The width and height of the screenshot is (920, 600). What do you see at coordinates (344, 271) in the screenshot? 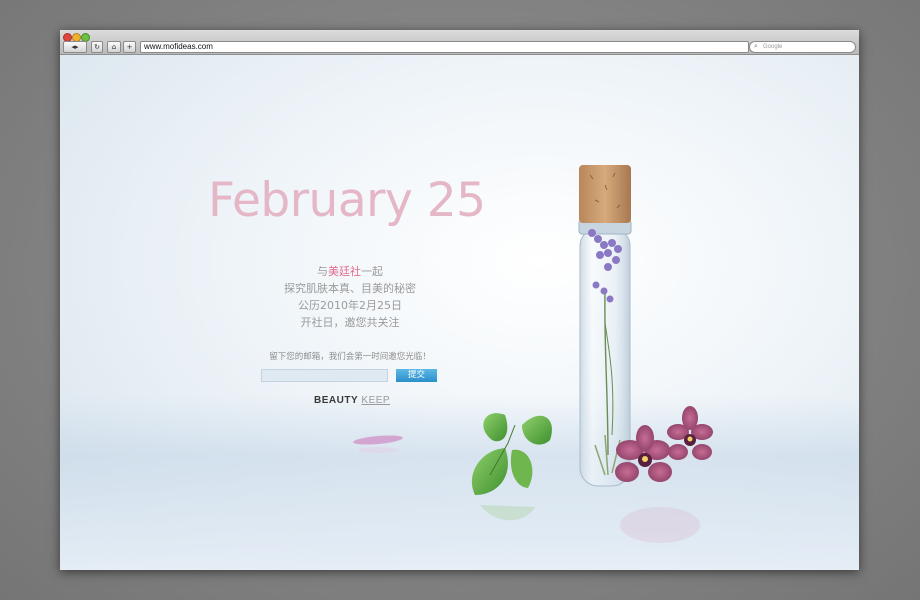
I see `brand-name: 美廷社` at bounding box center [344, 271].